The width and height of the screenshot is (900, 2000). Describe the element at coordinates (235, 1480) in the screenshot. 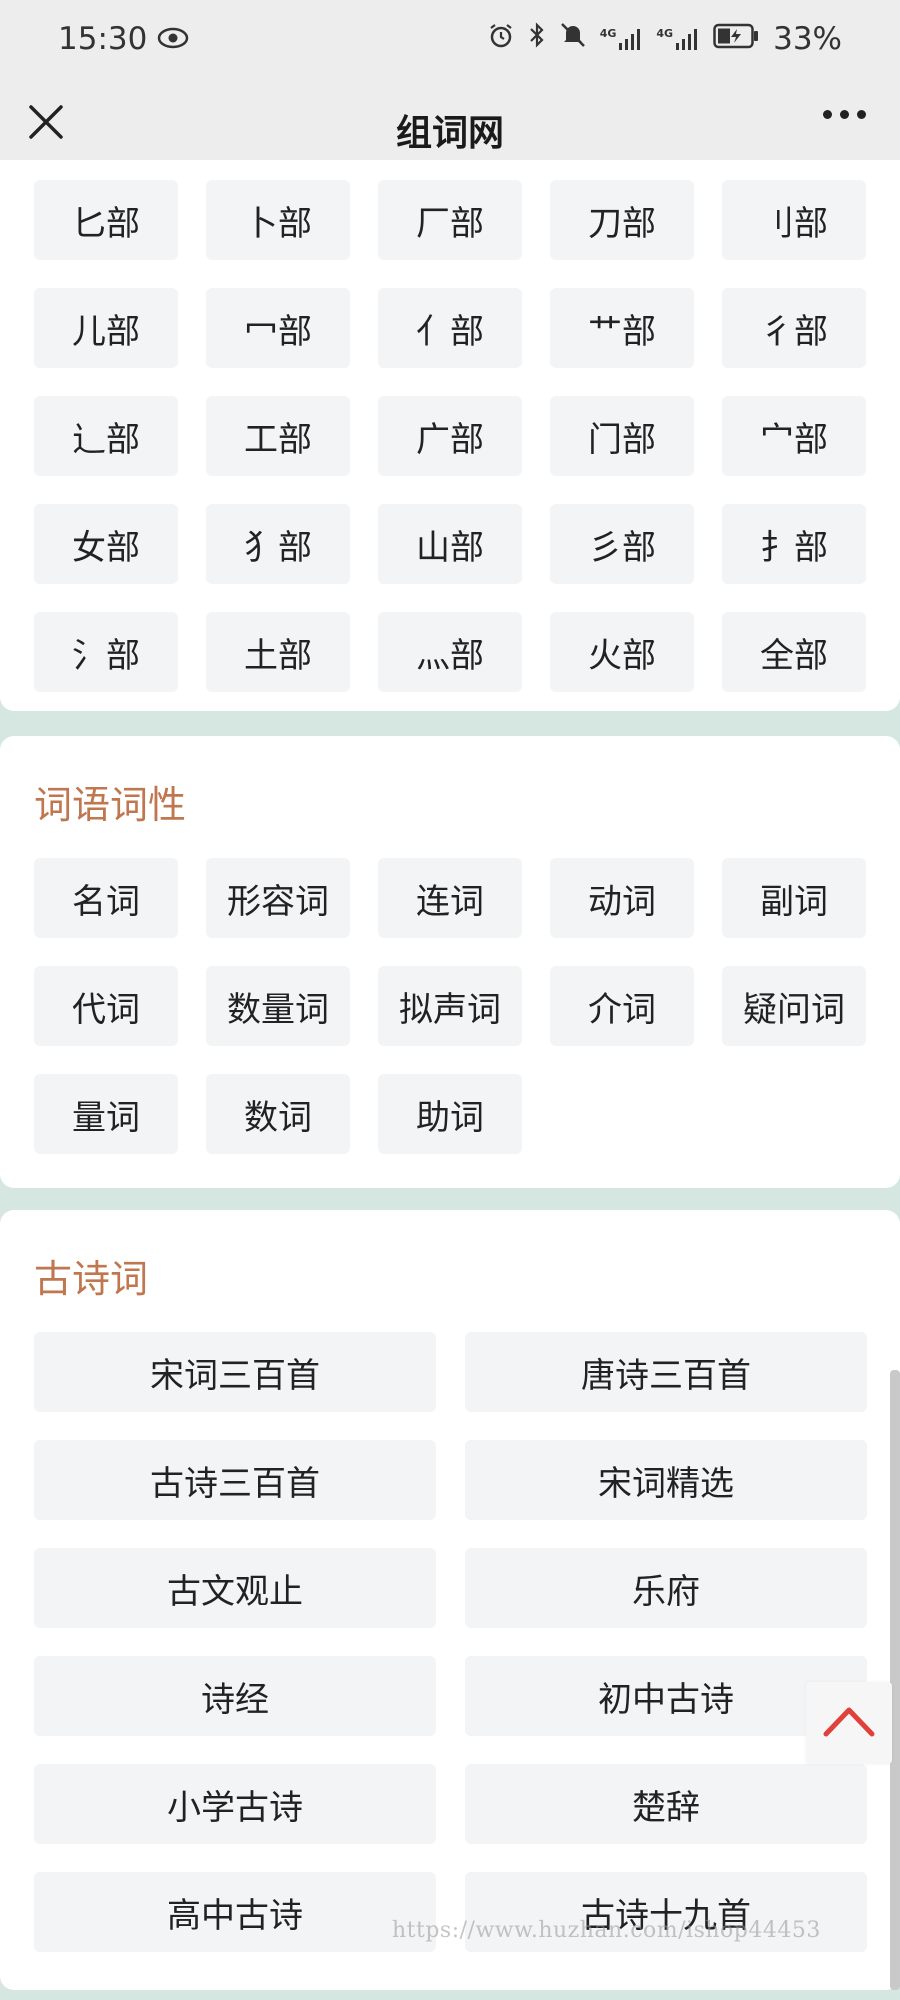

I see `poetry-button: 古诗三百首` at that location.